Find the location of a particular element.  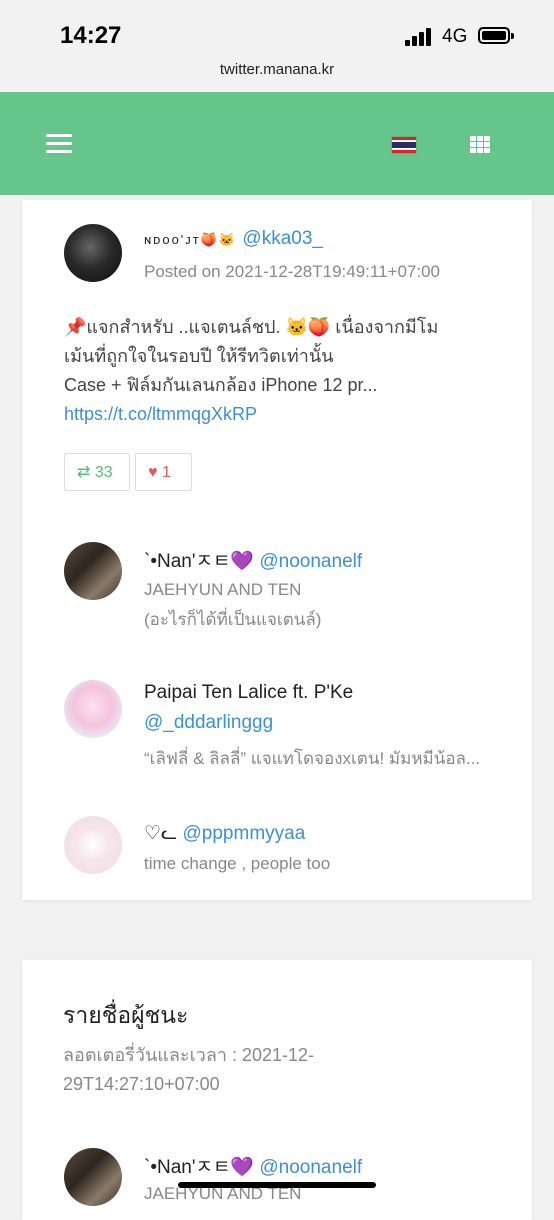

retweet-icon: ⇄ is located at coordinates (84, 472).